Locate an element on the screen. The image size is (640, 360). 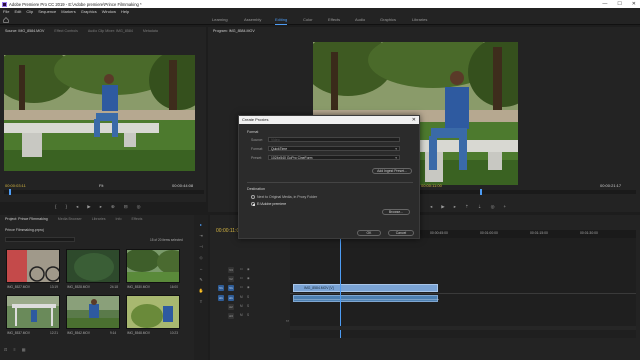
workspace-libraries: Libraries is located at coordinates (419, 20).